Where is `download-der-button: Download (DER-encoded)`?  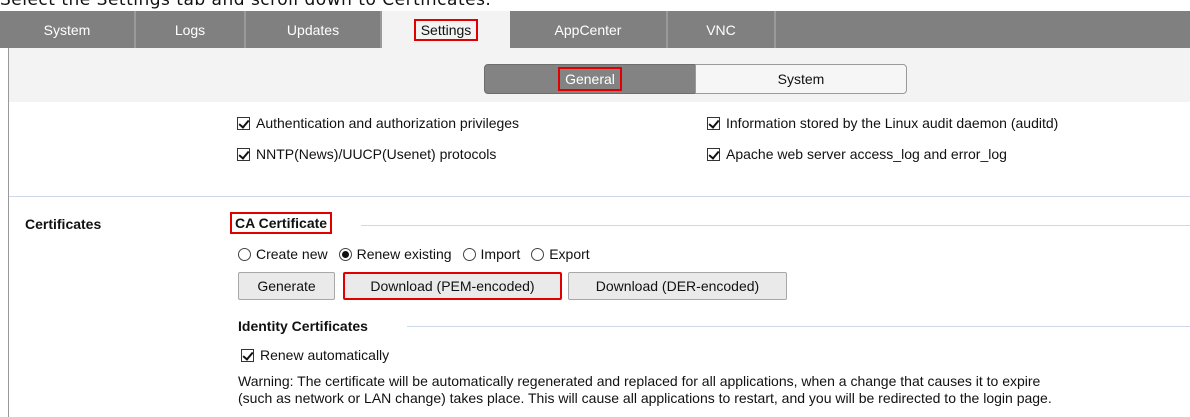
download-der-button: Download (DER-encoded) is located at coordinates (677, 286).